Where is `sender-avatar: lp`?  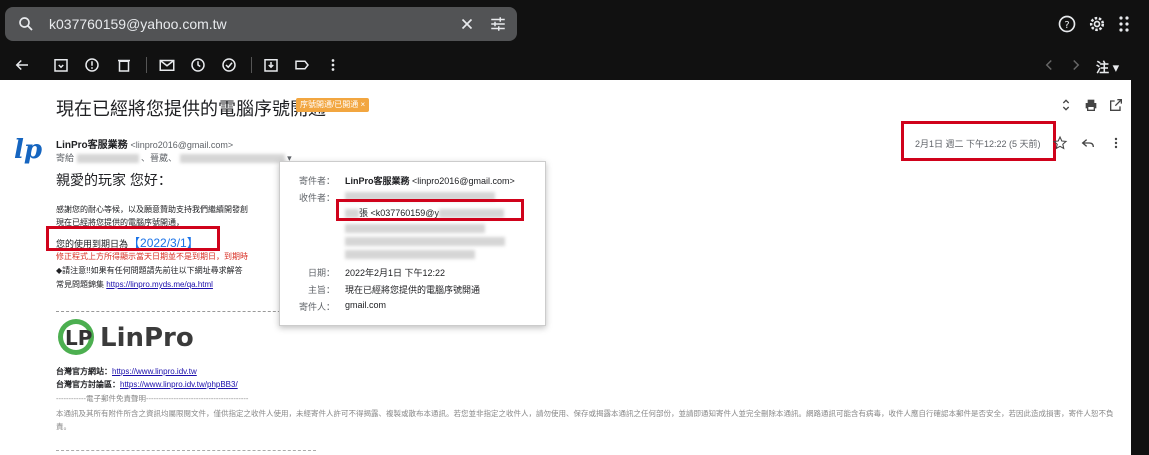 sender-avatar: lp is located at coordinates (28, 149).